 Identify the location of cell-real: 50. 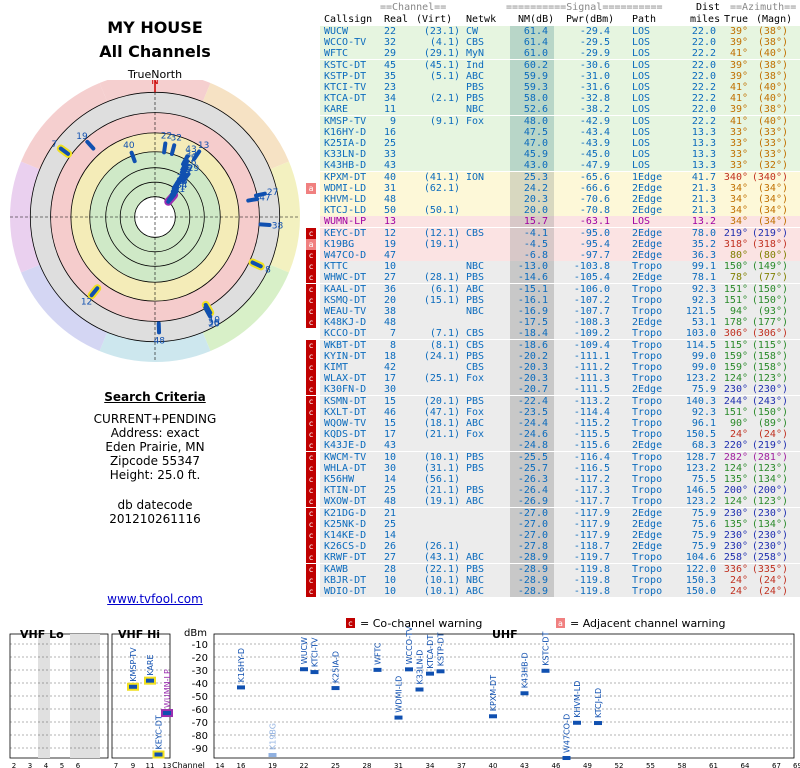
(389, 211).